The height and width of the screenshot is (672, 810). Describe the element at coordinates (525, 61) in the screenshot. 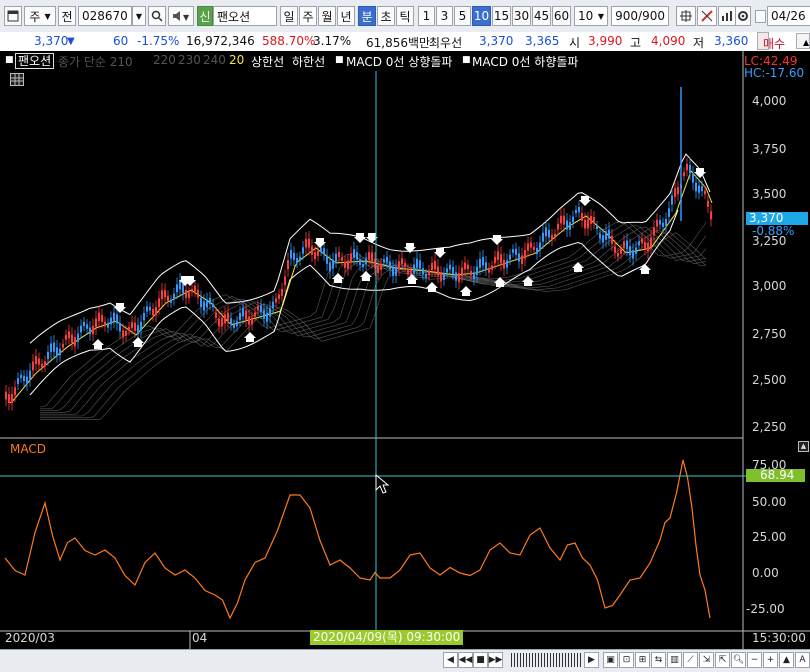

I see `legend-macd-down-cross: MACD 0선 하향돌파` at that location.